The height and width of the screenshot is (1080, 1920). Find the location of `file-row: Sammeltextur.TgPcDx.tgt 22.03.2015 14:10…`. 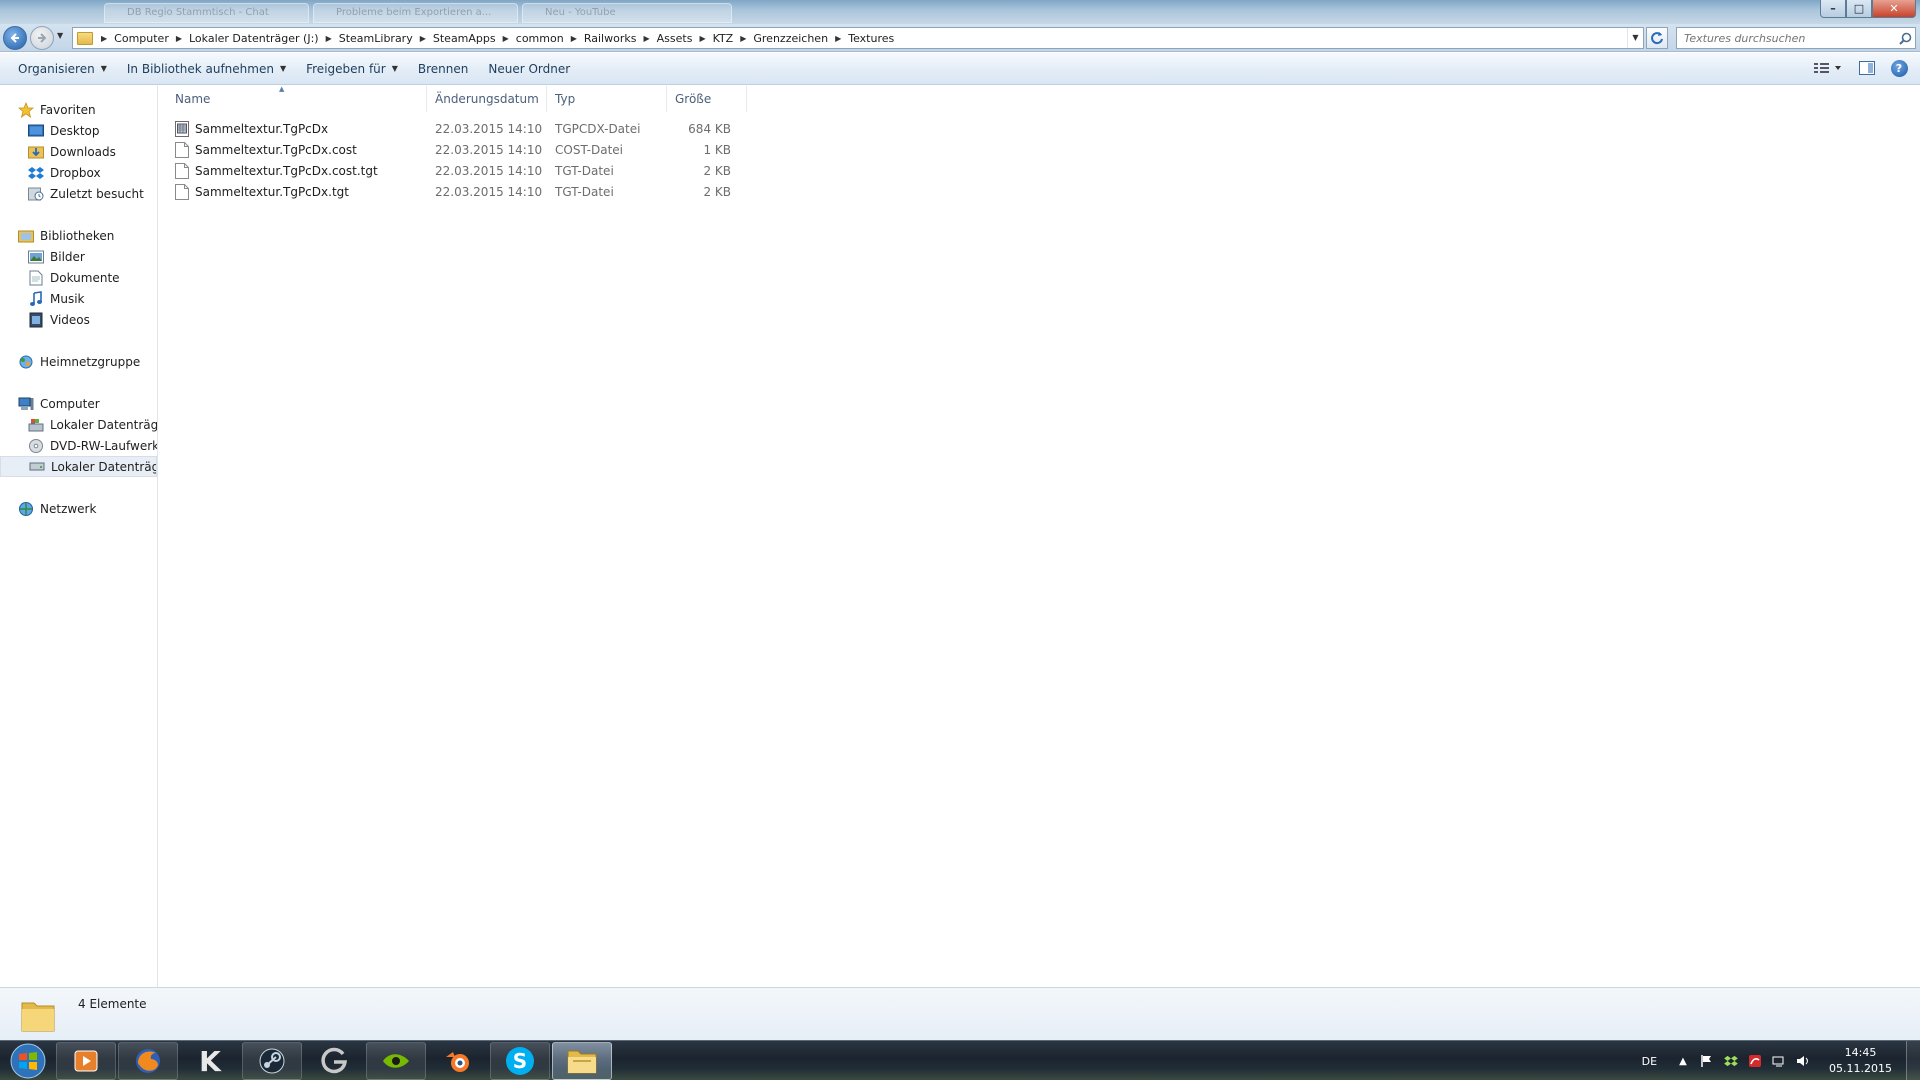

file-row: Sammeltextur.TgPcDx.tgt 22.03.2015 14:10… is located at coordinates (452, 191).